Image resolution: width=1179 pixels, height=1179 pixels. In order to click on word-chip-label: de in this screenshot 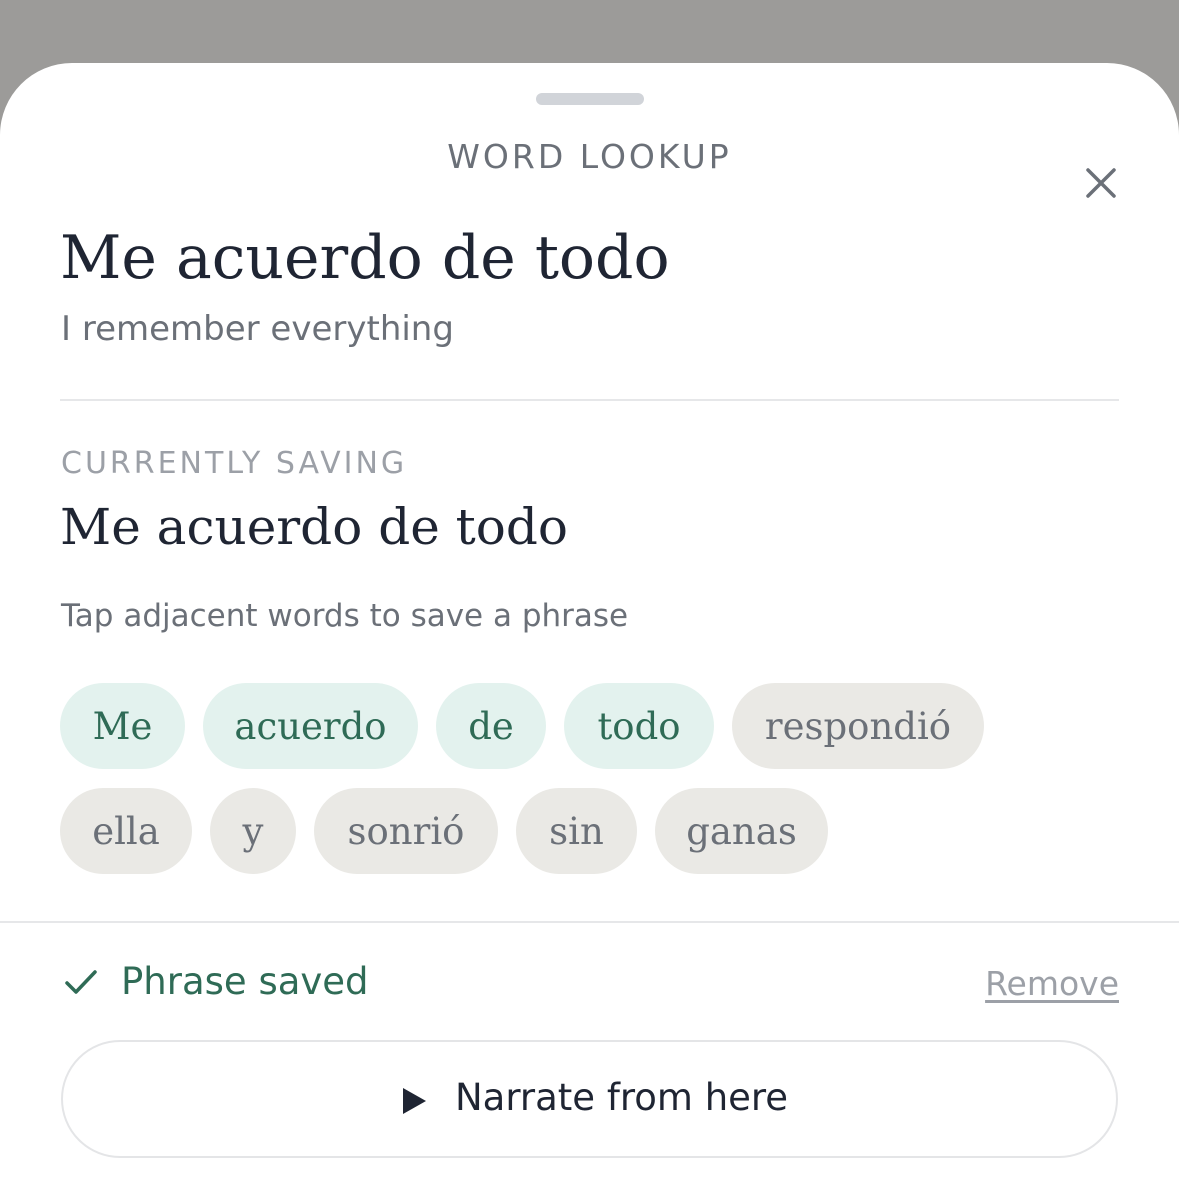, I will do `click(491, 726)`.